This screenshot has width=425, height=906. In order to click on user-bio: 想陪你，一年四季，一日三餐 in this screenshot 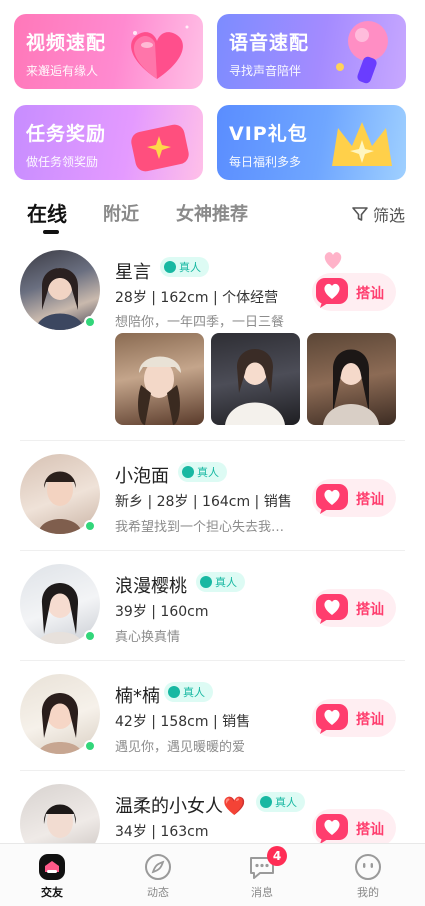, I will do `click(200, 322)`.